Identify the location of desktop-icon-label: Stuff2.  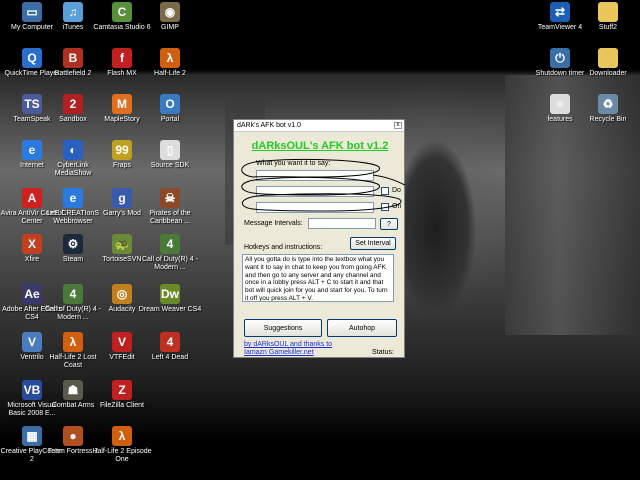
(608, 27).